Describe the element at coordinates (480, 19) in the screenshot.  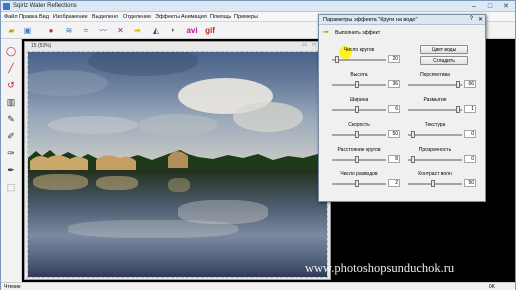
I see `dialog-close-button: ✕` at that location.